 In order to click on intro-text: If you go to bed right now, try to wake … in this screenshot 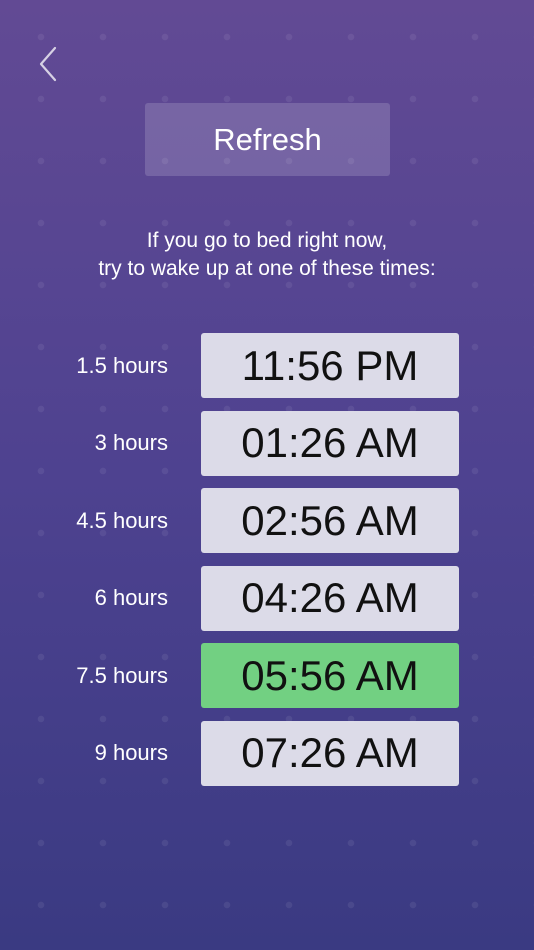, I will do `click(267, 255)`.